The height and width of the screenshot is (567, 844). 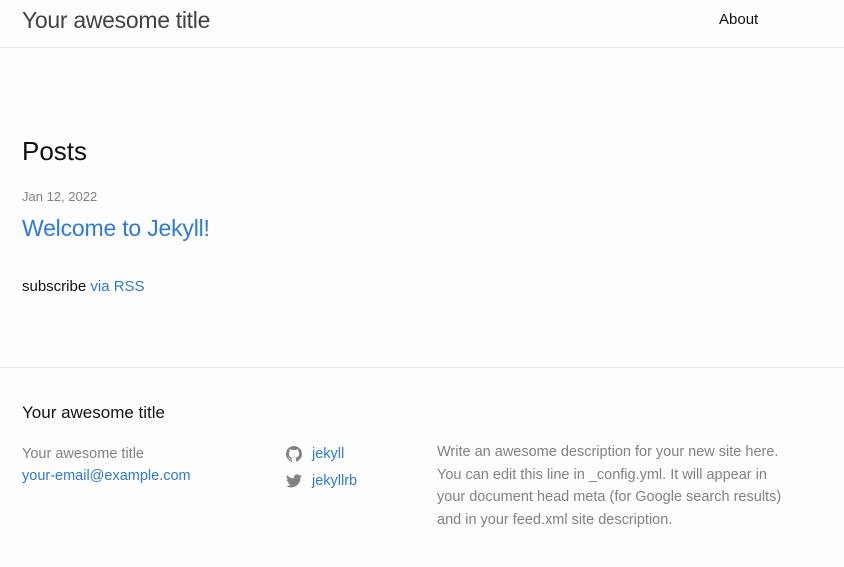 I want to click on rss-prefix: subscribe, so click(x=54, y=286).